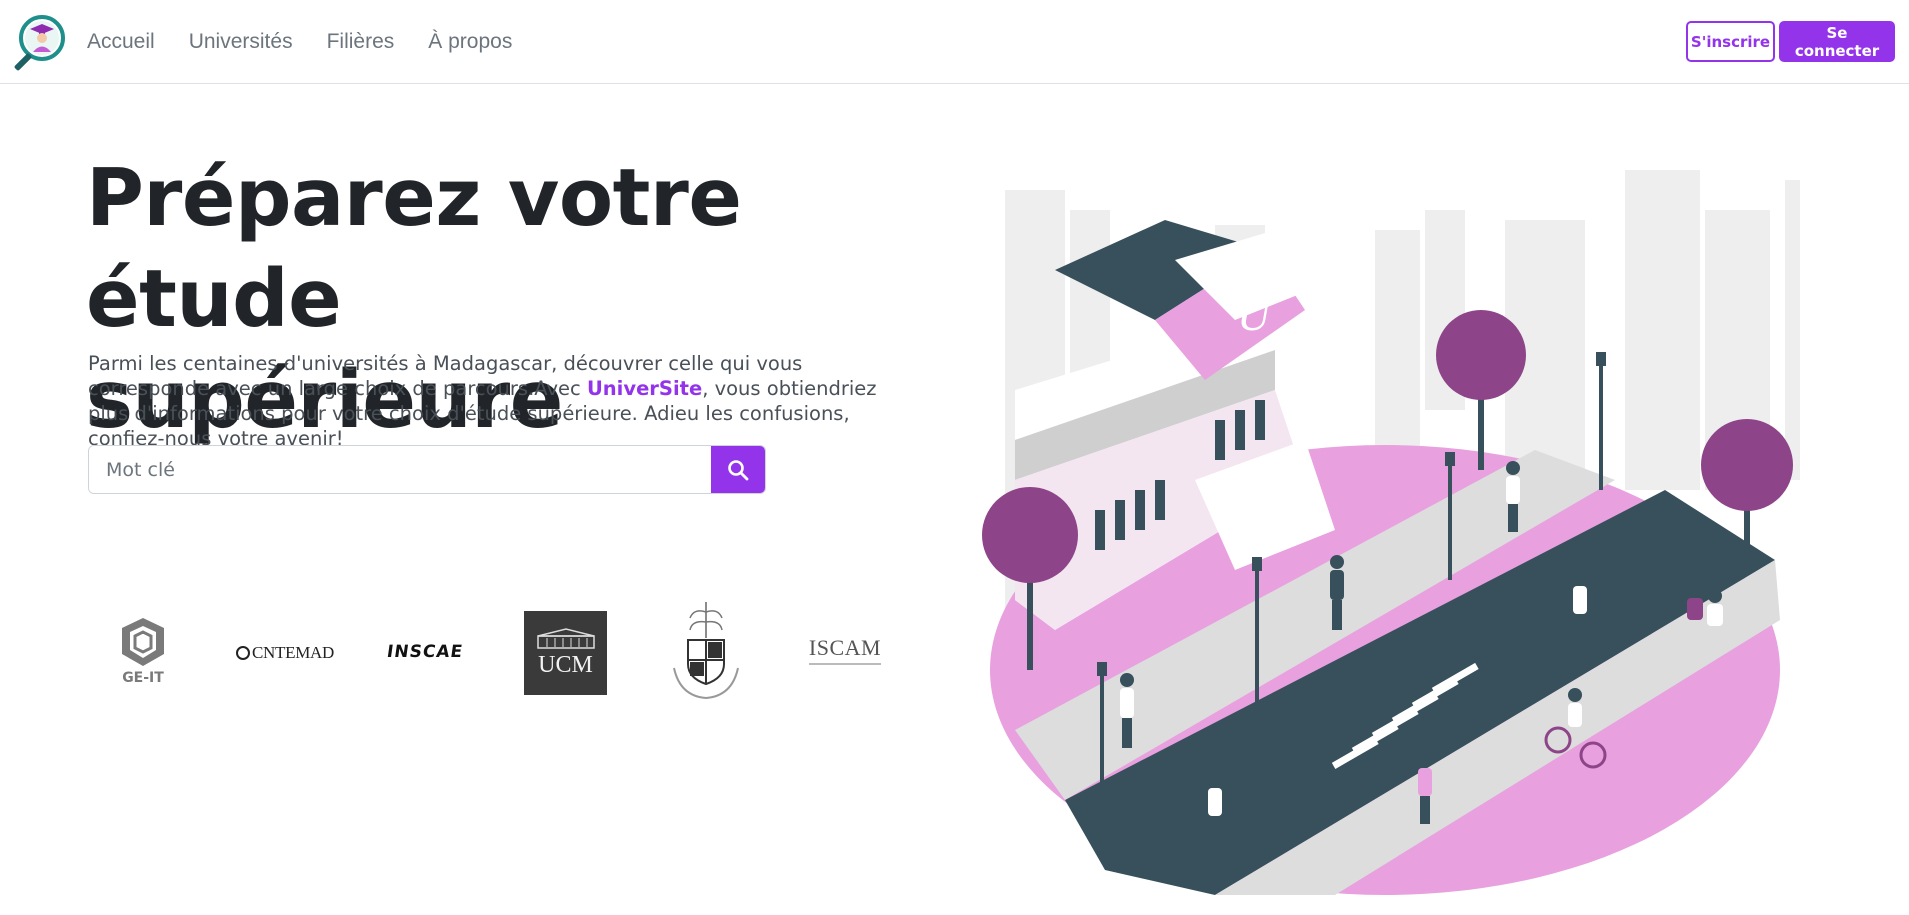 This screenshot has width=1909, height=915. What do you see at coordinates (243, 653) in the screenshot?
I see `cntemad-emblem-icon` at bounding box center [243, 653].